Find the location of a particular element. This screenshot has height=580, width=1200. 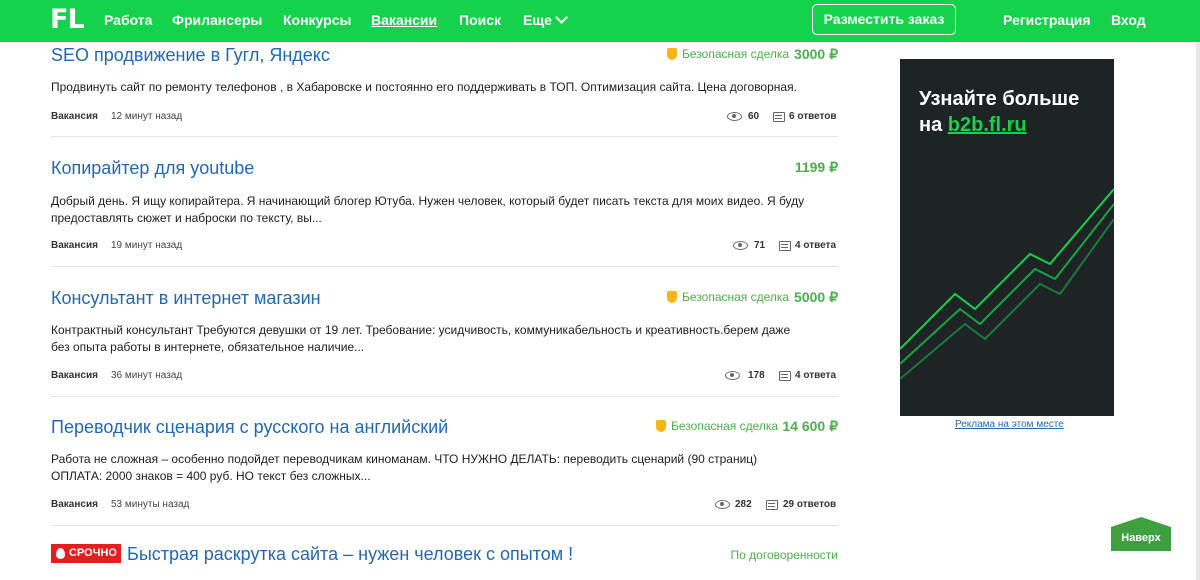

fl-logo: FL is located at coordinates (67, 19).